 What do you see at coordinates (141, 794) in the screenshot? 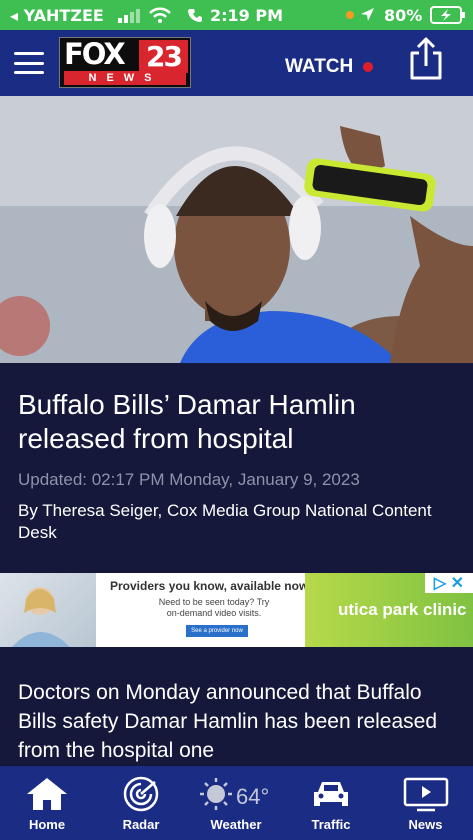
I see `radar-icon` at bounding box center [141, 794].